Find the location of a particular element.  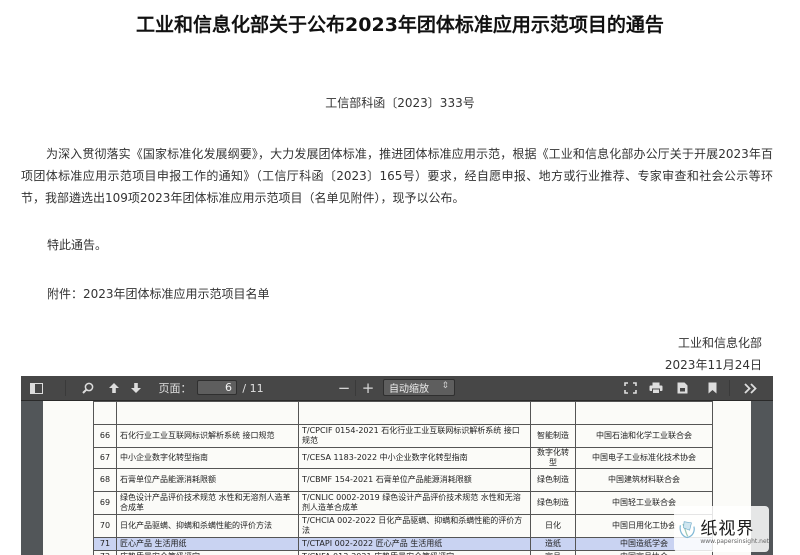

table-cell-std: T/CNFA 013-2021 床垫质量安全等级评定 is located at coordinates (414, 552).